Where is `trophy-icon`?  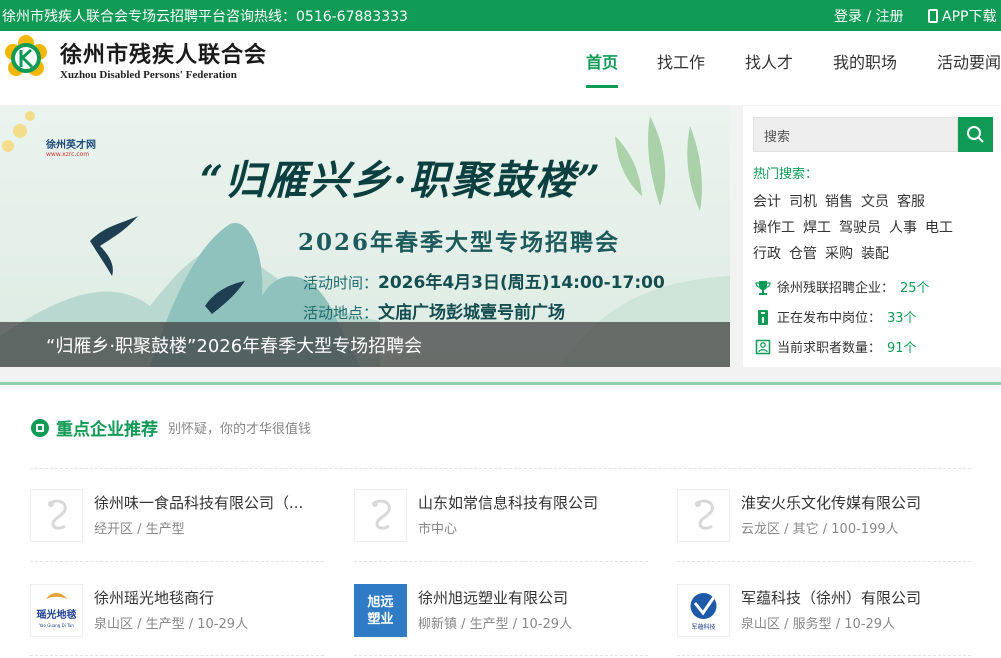
trophy-icon is located at coordinates (763, 287).